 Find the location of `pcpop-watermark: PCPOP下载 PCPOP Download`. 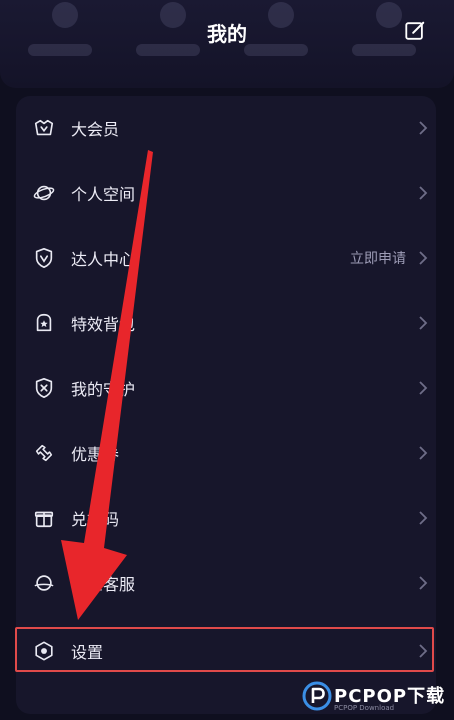

pcpop-watermark: PCPOP下载 PCPOP Download is located at coordinates (373, 697).